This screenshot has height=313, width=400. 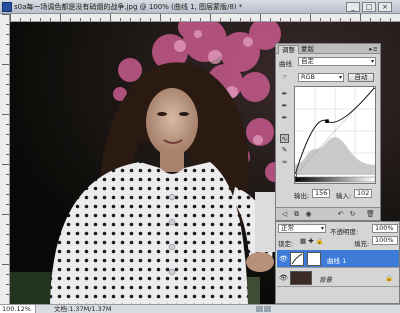 I want to click on black-eyedropper-icon: ✒, so click(x=284, y=94).